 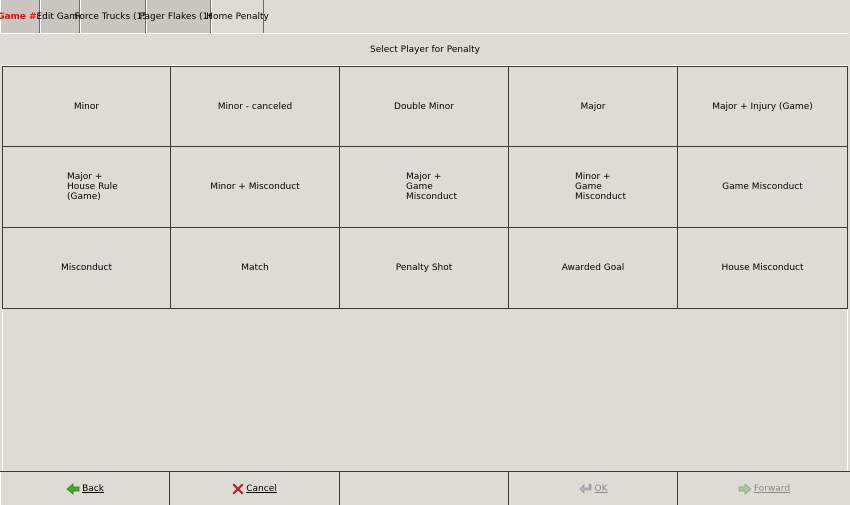 I want to click on tab-home-penalty: Home Penalty, so click(x=237, y=17).